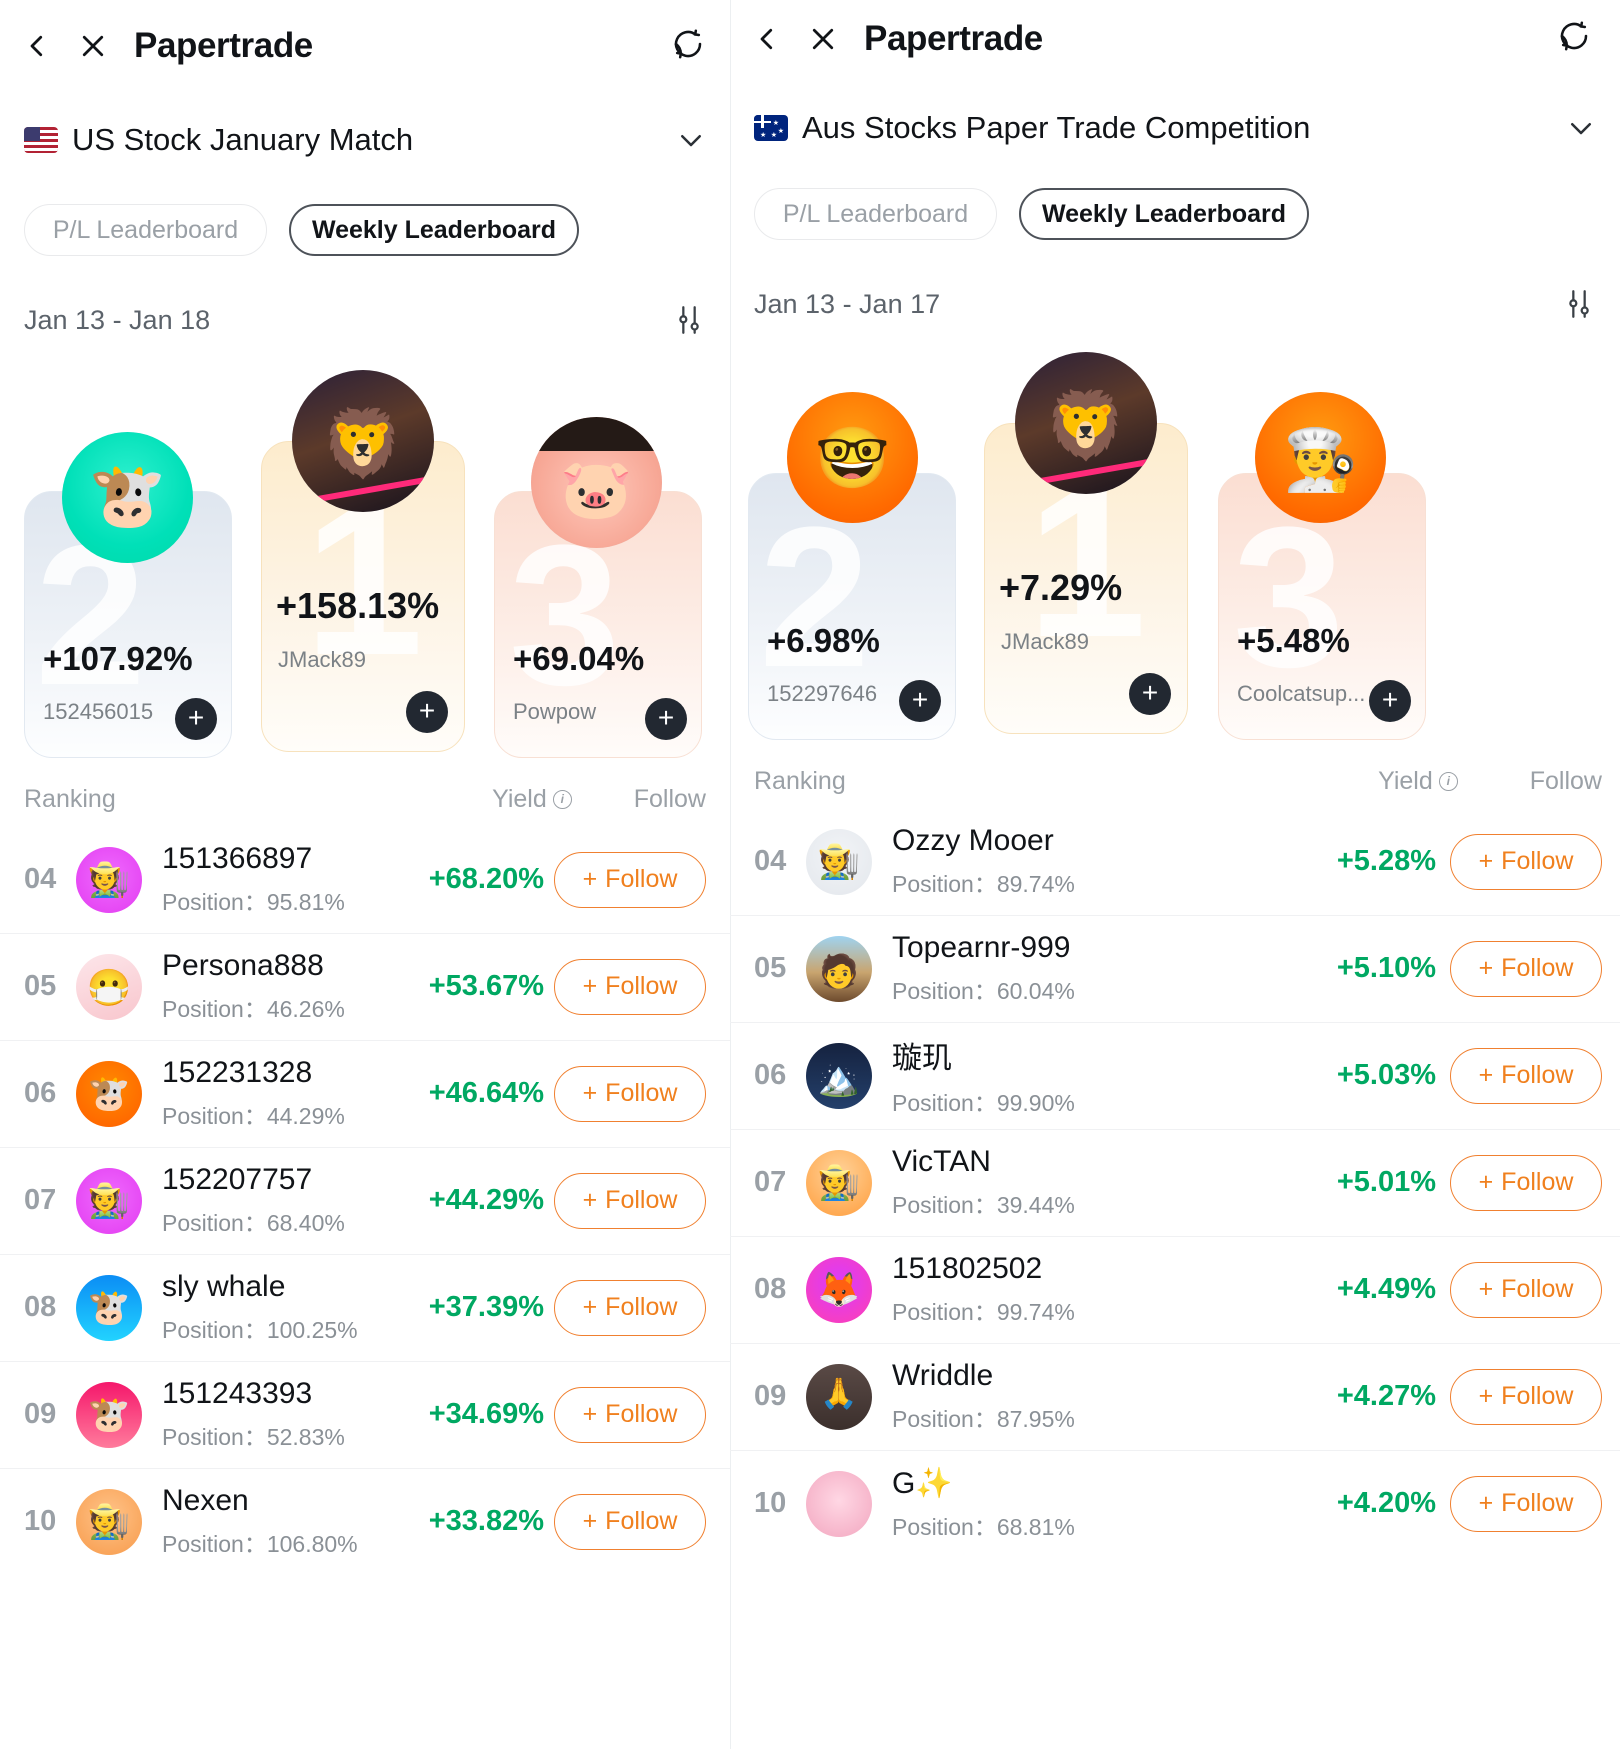 This screenshot has width=1620, height=1749. Describe the element at coordinates (1386, 1182) in the screenshot. I see `row-yield: +5.01%` at that location.